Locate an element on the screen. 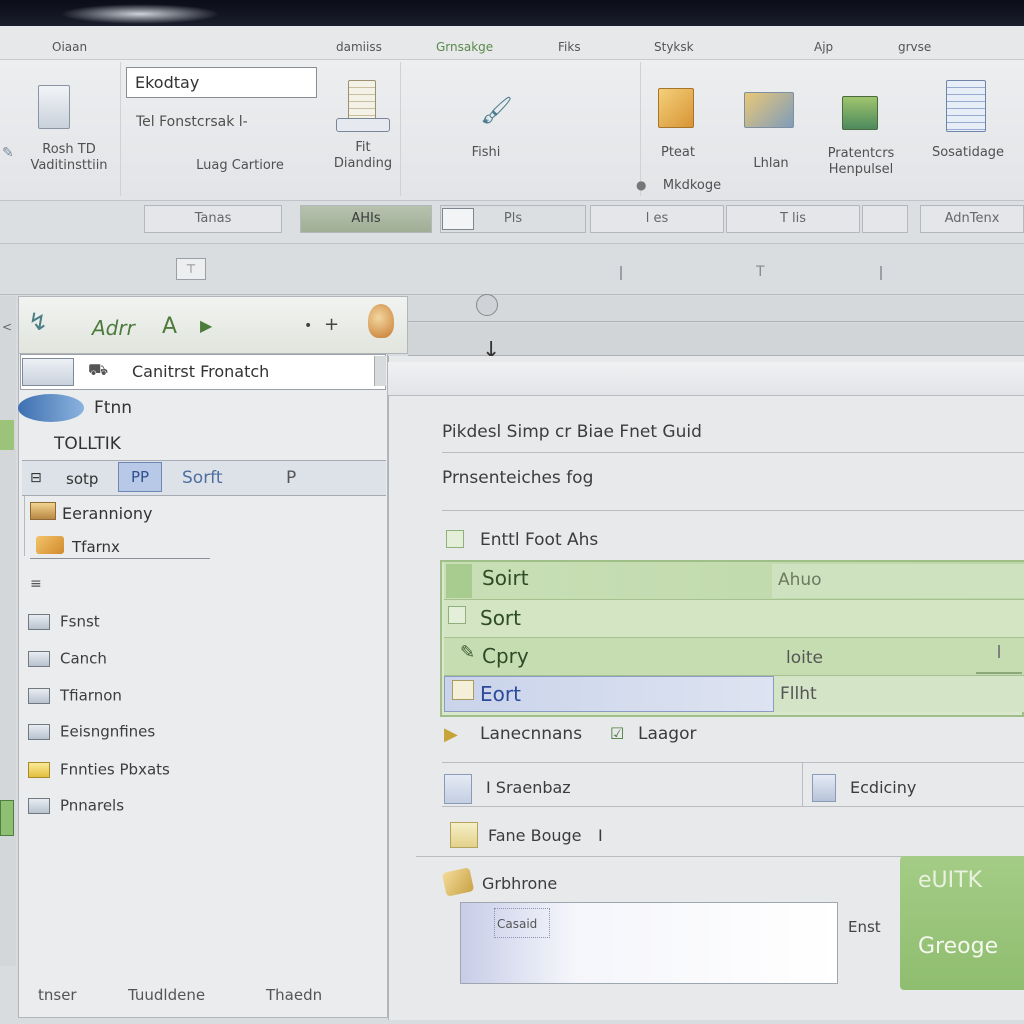 This screenshot has width=1024, height=1024. panel-item: Canch is located at coordinates (67, 663).